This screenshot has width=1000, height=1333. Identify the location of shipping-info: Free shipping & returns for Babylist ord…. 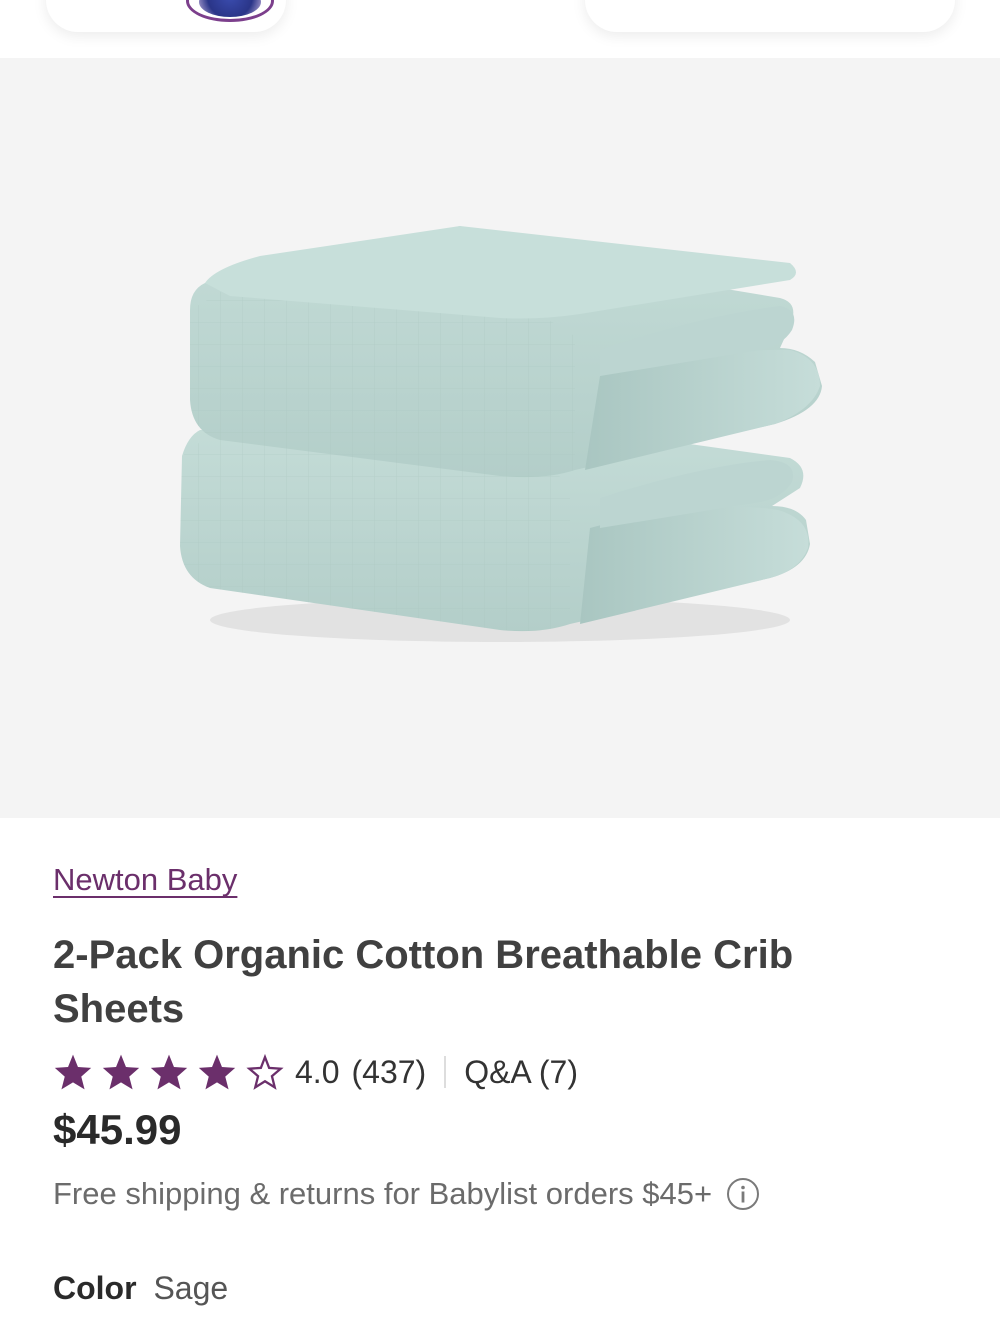
(406, 1194).